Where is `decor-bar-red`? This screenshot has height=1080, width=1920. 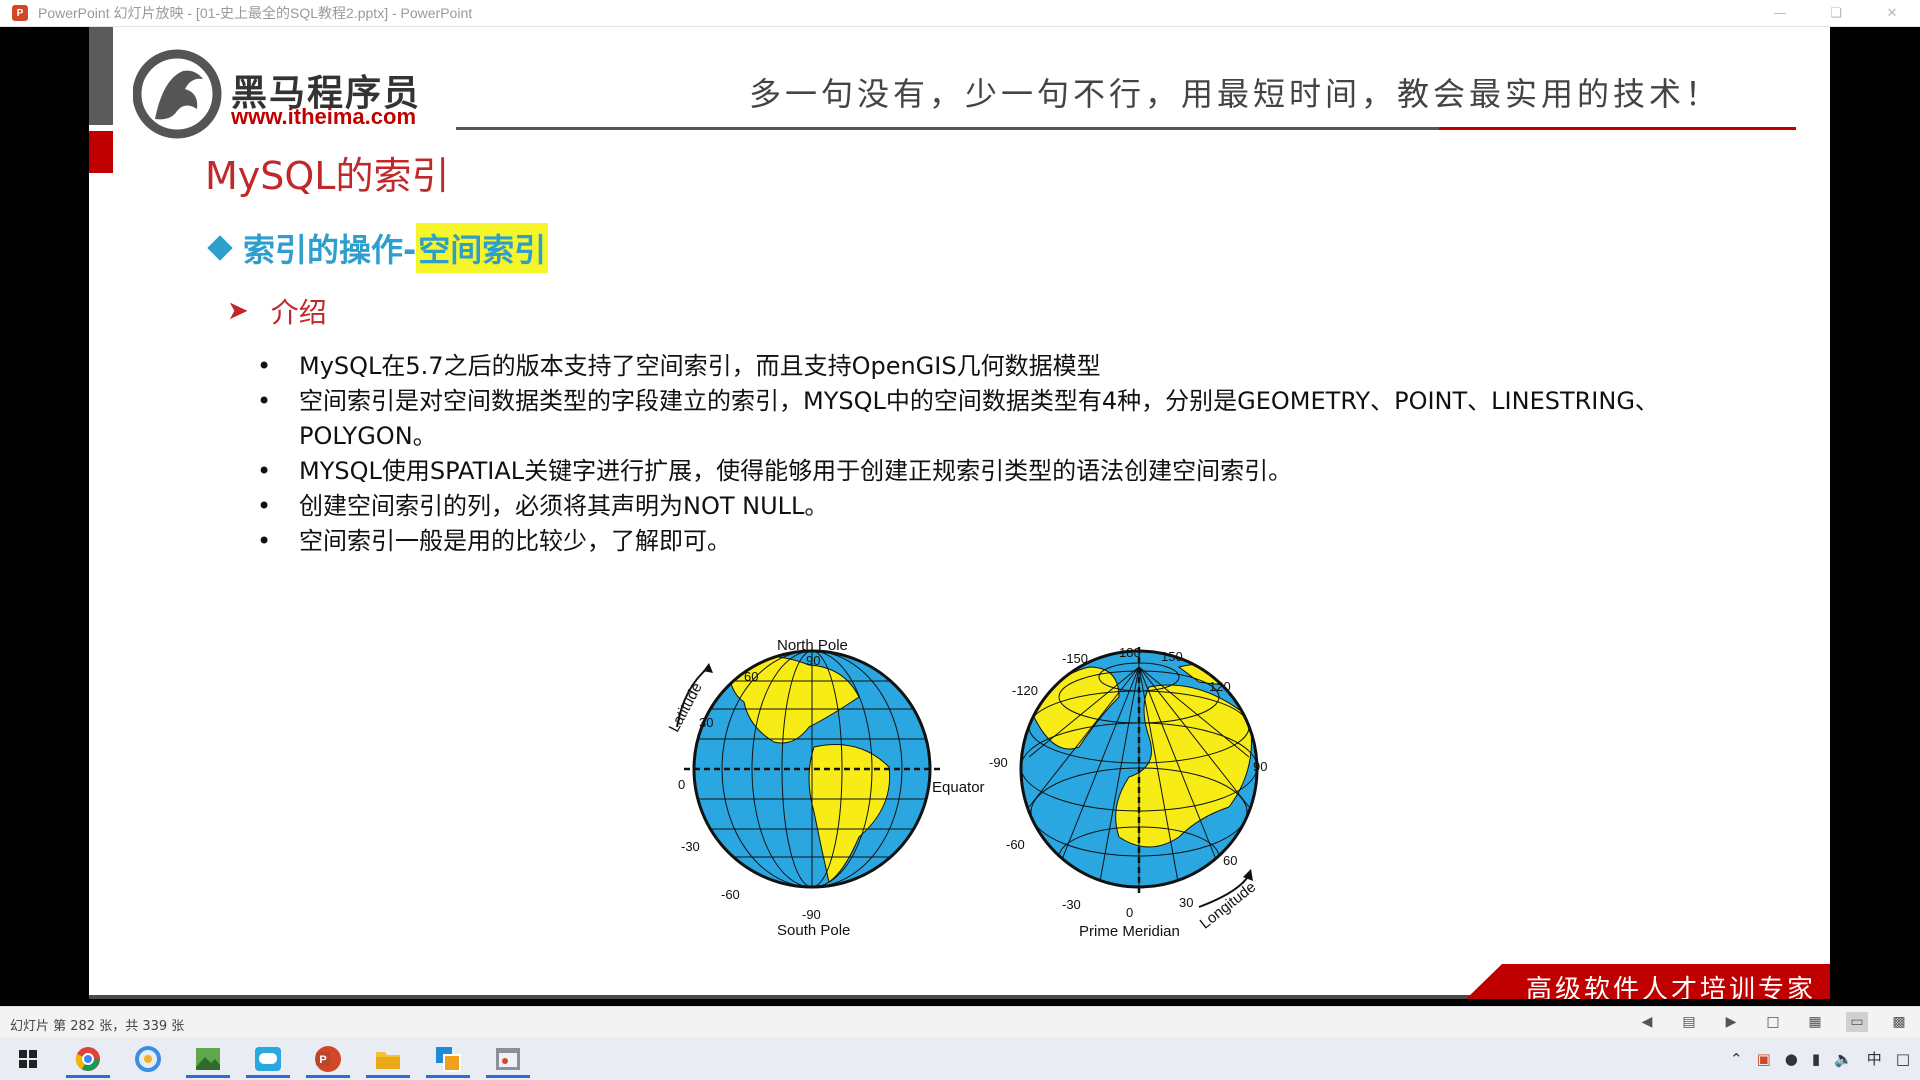
decor-bar-red is located at coordinates (101, 152).